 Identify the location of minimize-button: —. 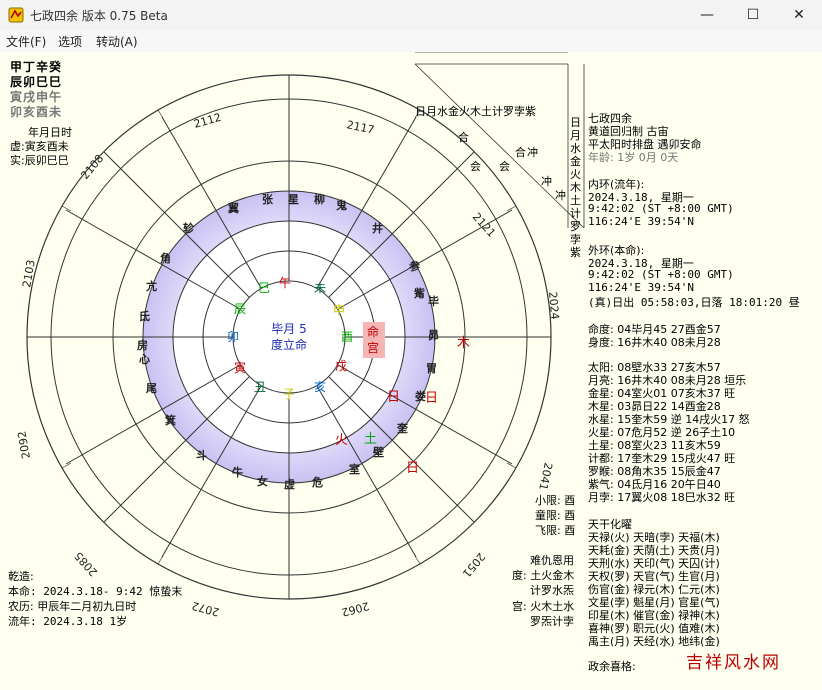
(707, 15).